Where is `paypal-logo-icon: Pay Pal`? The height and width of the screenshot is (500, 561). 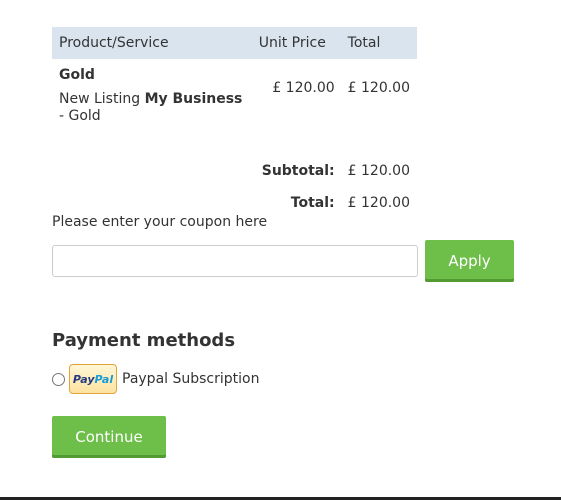
paypal-logo-icon: Pay Pal is located at coordinates (93, 379).